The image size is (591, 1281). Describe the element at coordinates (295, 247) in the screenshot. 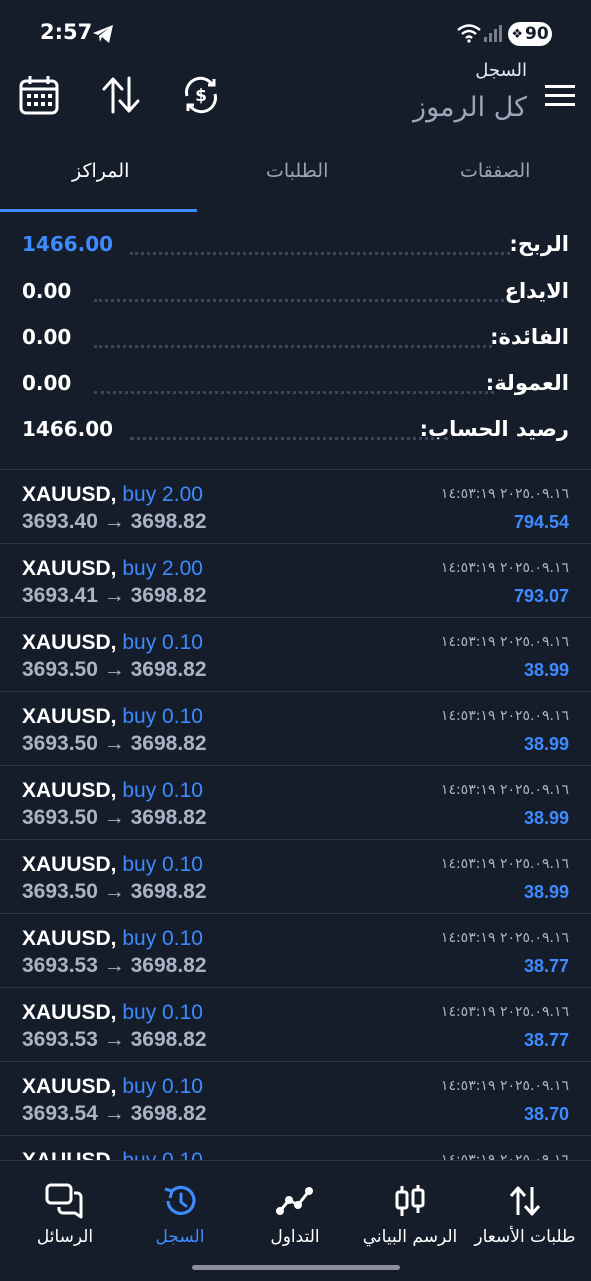

I see `summary-profit-row: 1466.00 الربح:` at that location.